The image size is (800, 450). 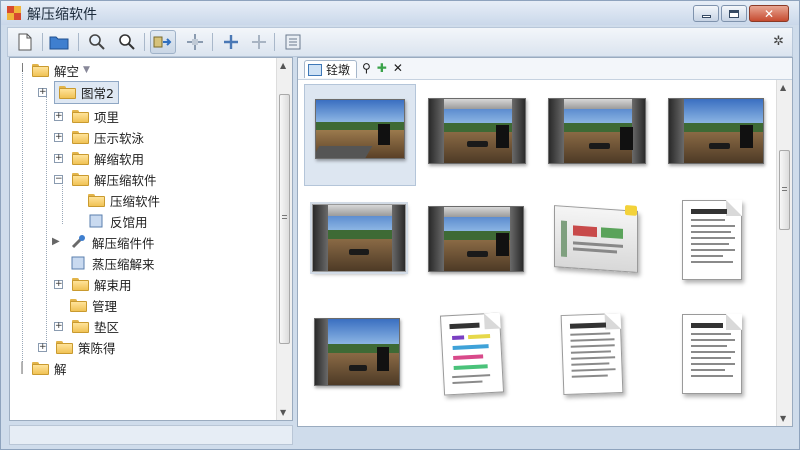 What do you see at coordinates (398, 68) in the screenshot?
I see `close-icon: ✕` at bounding box center [398, 68].